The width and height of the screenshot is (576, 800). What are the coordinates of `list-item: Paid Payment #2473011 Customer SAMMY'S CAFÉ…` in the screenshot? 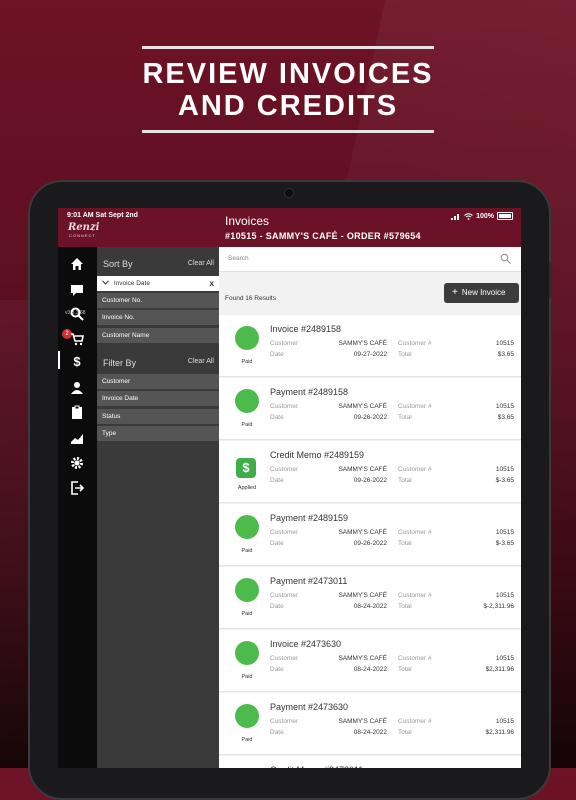 It's located at (370, 598).